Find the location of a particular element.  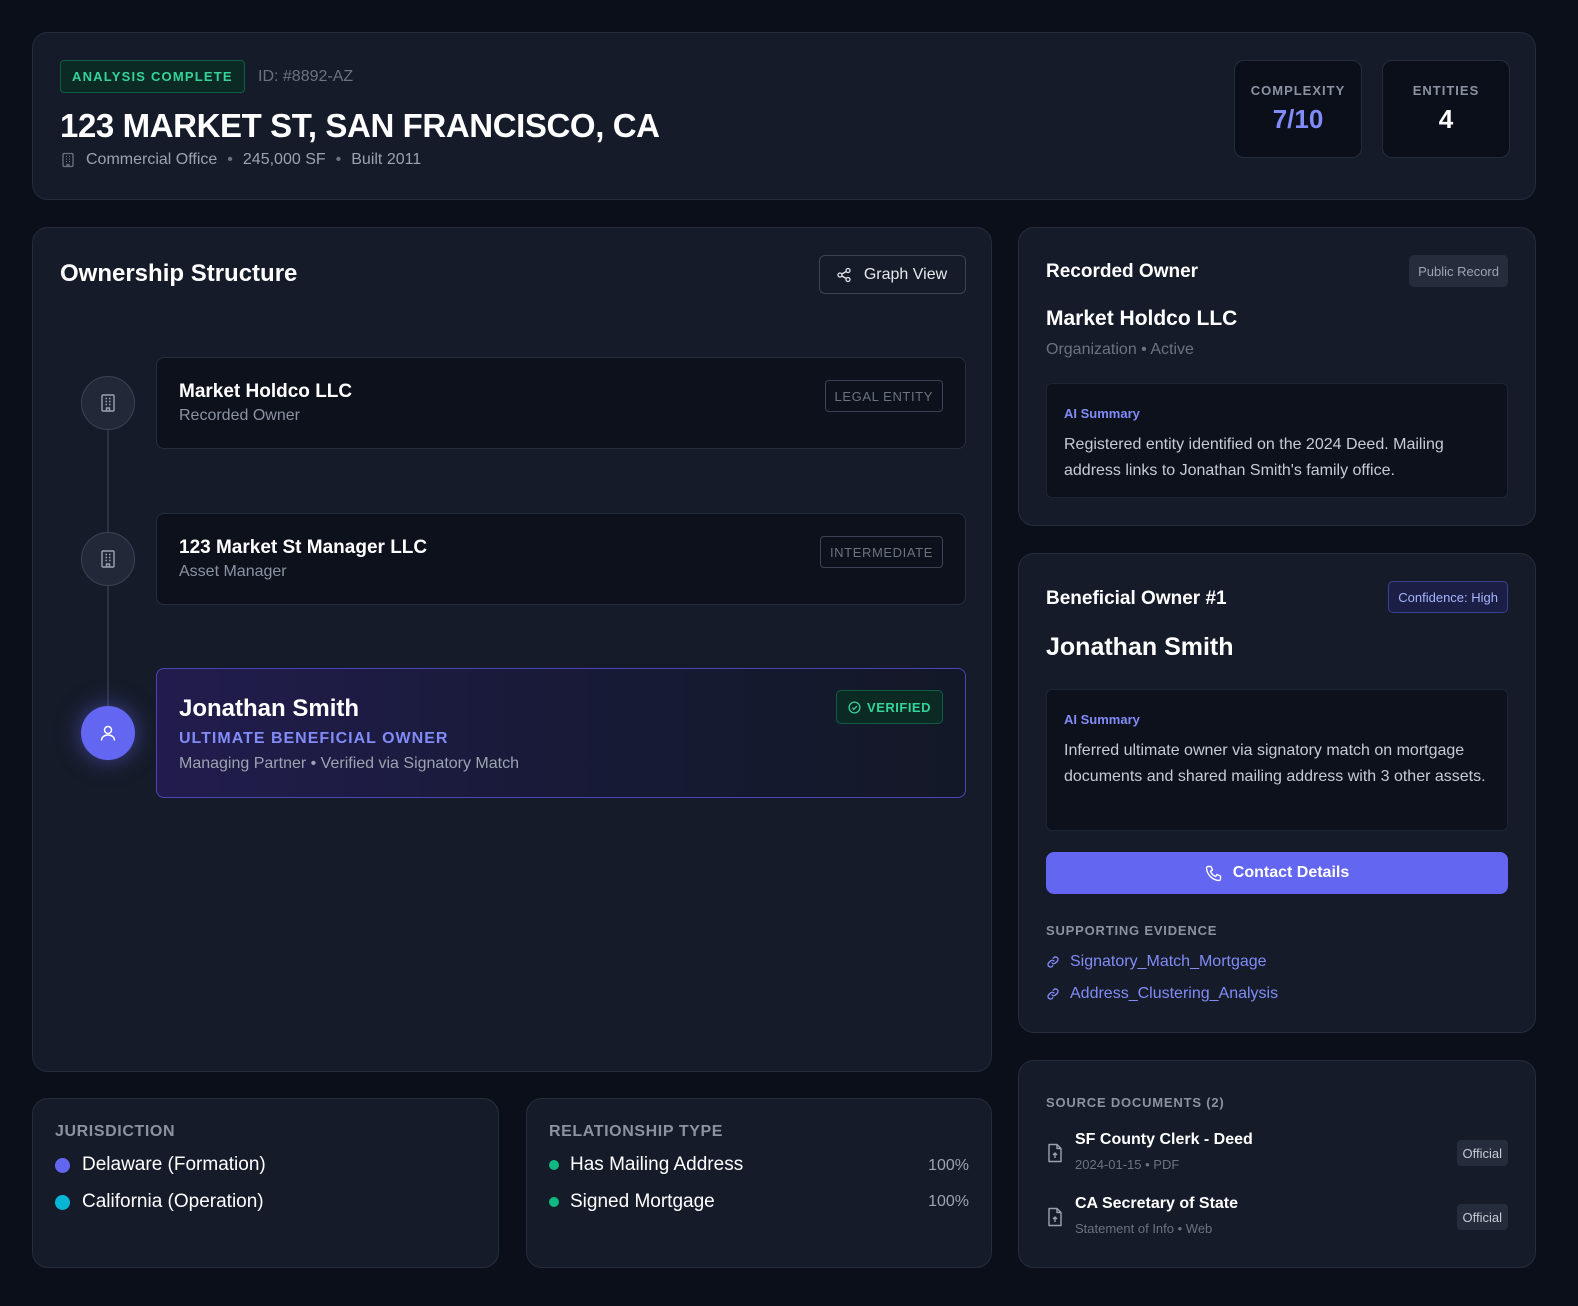

section-title: Ownership Structure is located at coordinates (179, 273).